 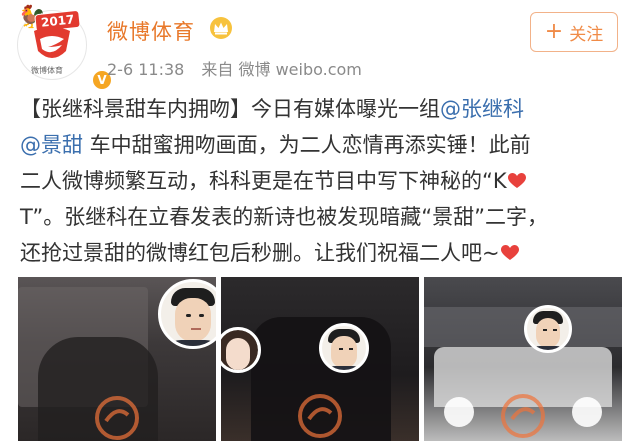 What do you see at coordinates (281, 69) in the screenshot?
I see `post-source: 来自 微博 weibo.com` at bounding box center [281, 69].